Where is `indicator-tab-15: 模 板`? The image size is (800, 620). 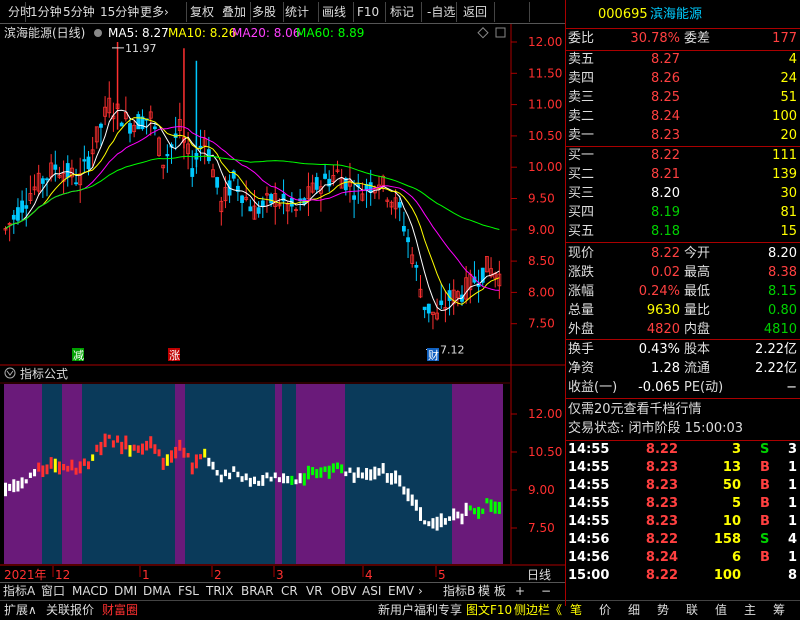
indicator-tab-15: 模 板 is located at coordinates (492, 591).